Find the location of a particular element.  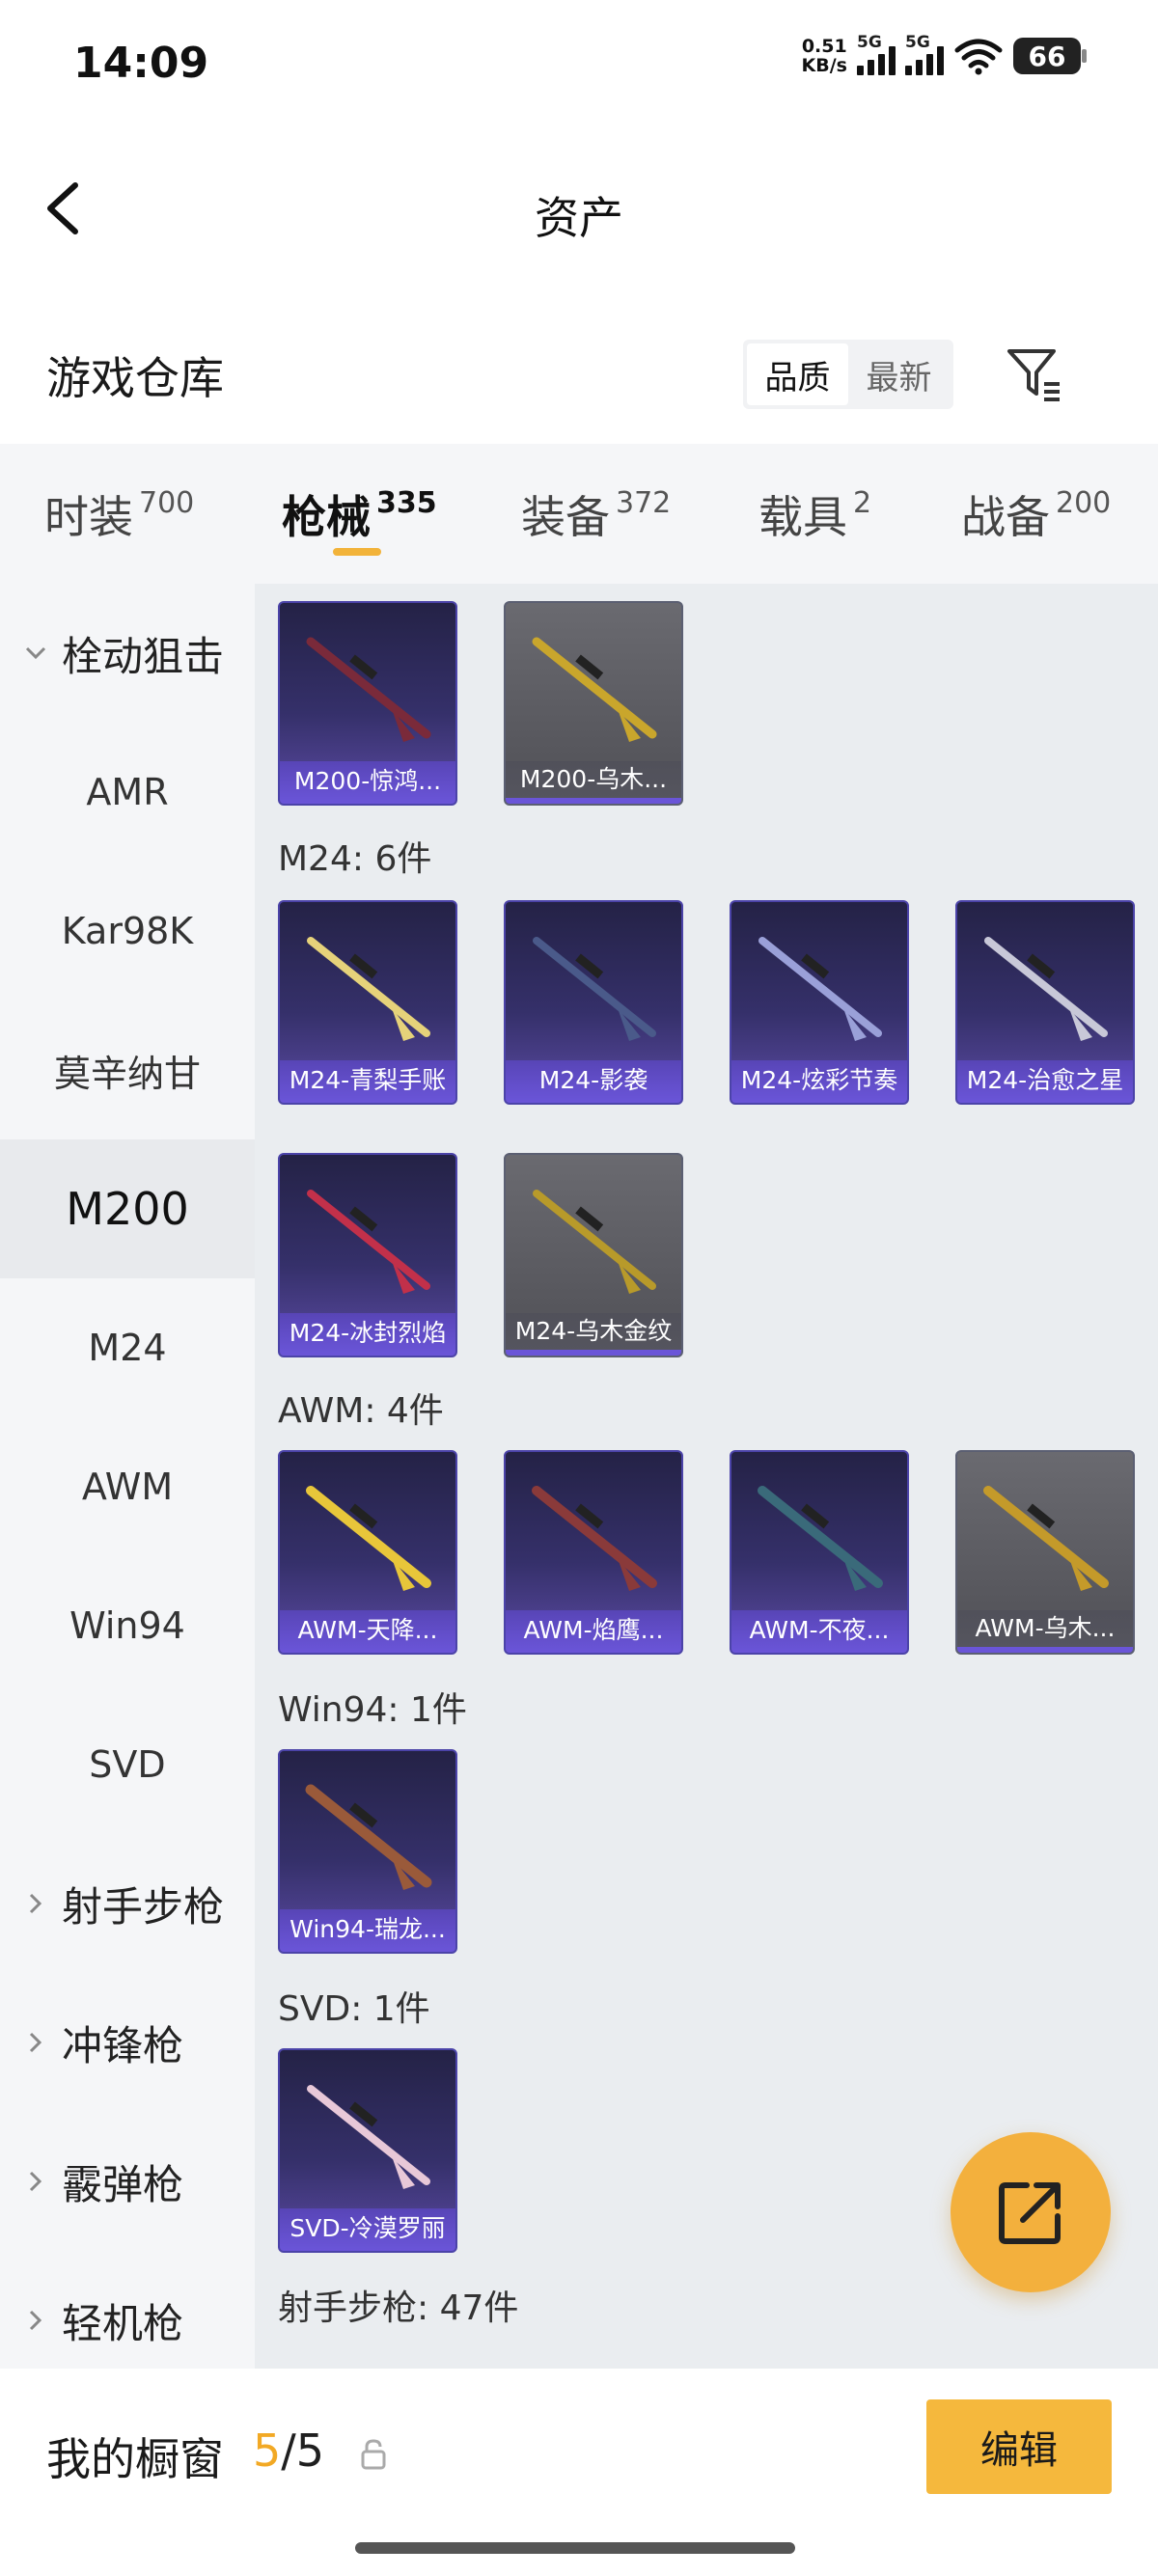

sidebar-item-awm: AWM is located at coordinates (127, 1486).